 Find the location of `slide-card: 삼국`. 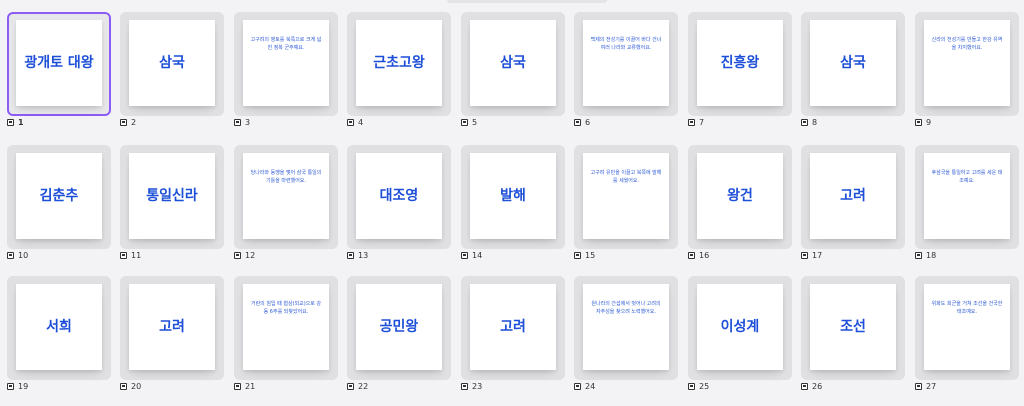

slide-card: 삼국 is located at coordinates (513, 63).